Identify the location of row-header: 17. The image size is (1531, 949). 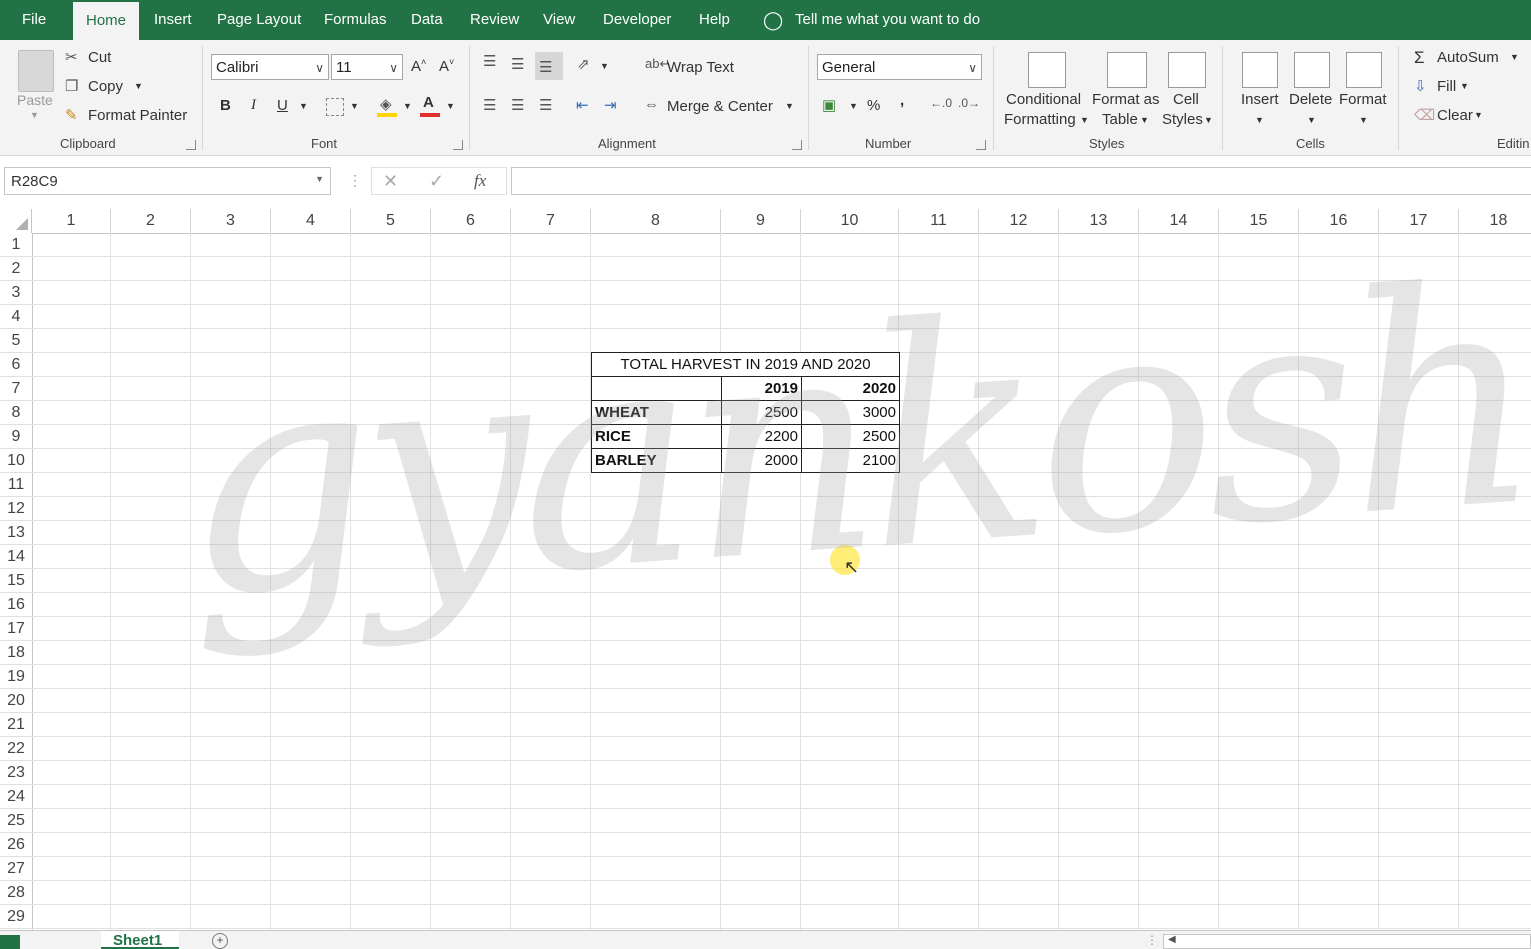
(16, 629).